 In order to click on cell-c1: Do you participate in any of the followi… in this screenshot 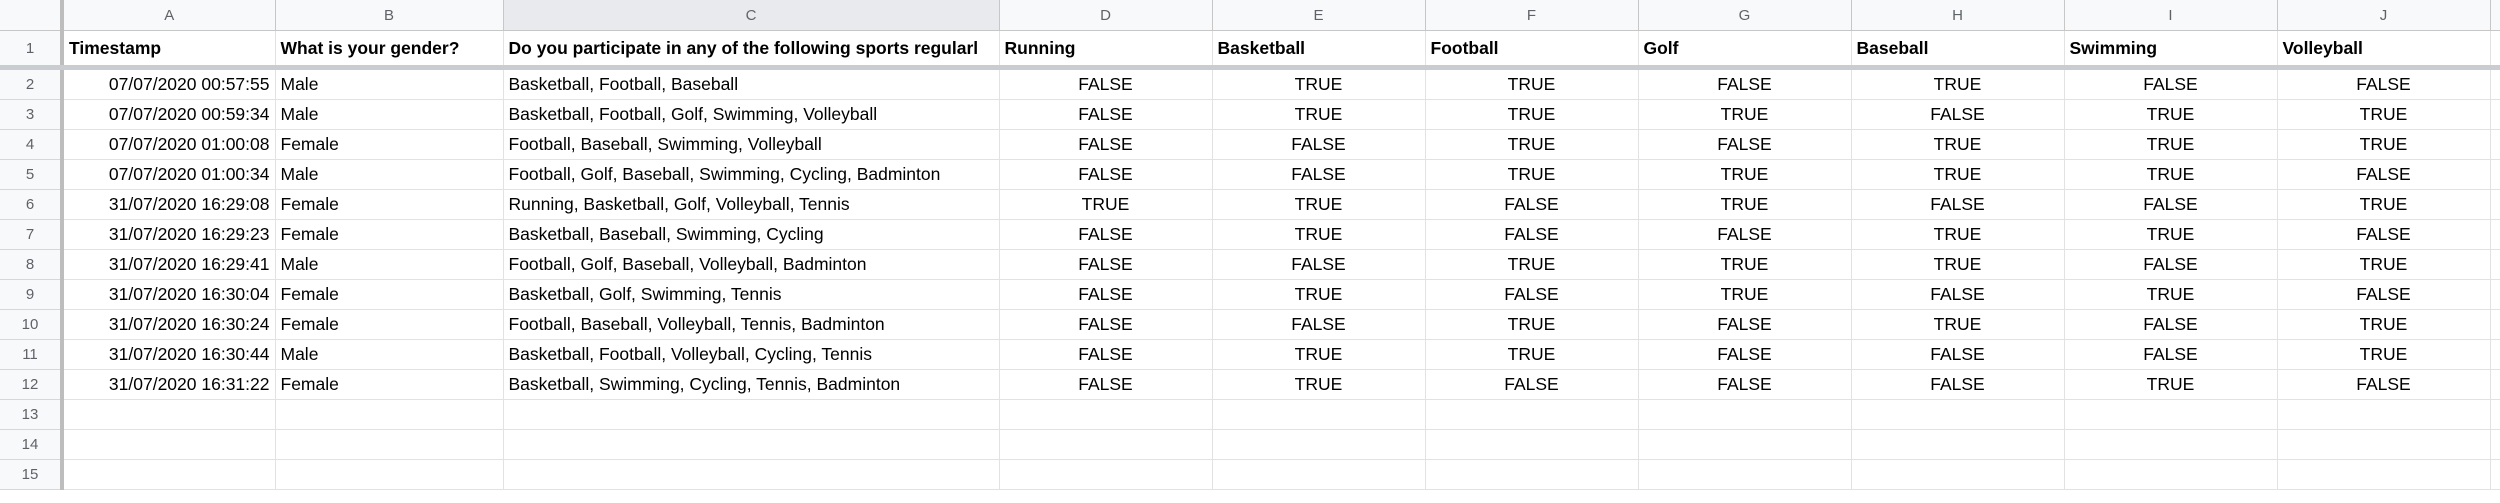, I will do `click(751, 50)`.